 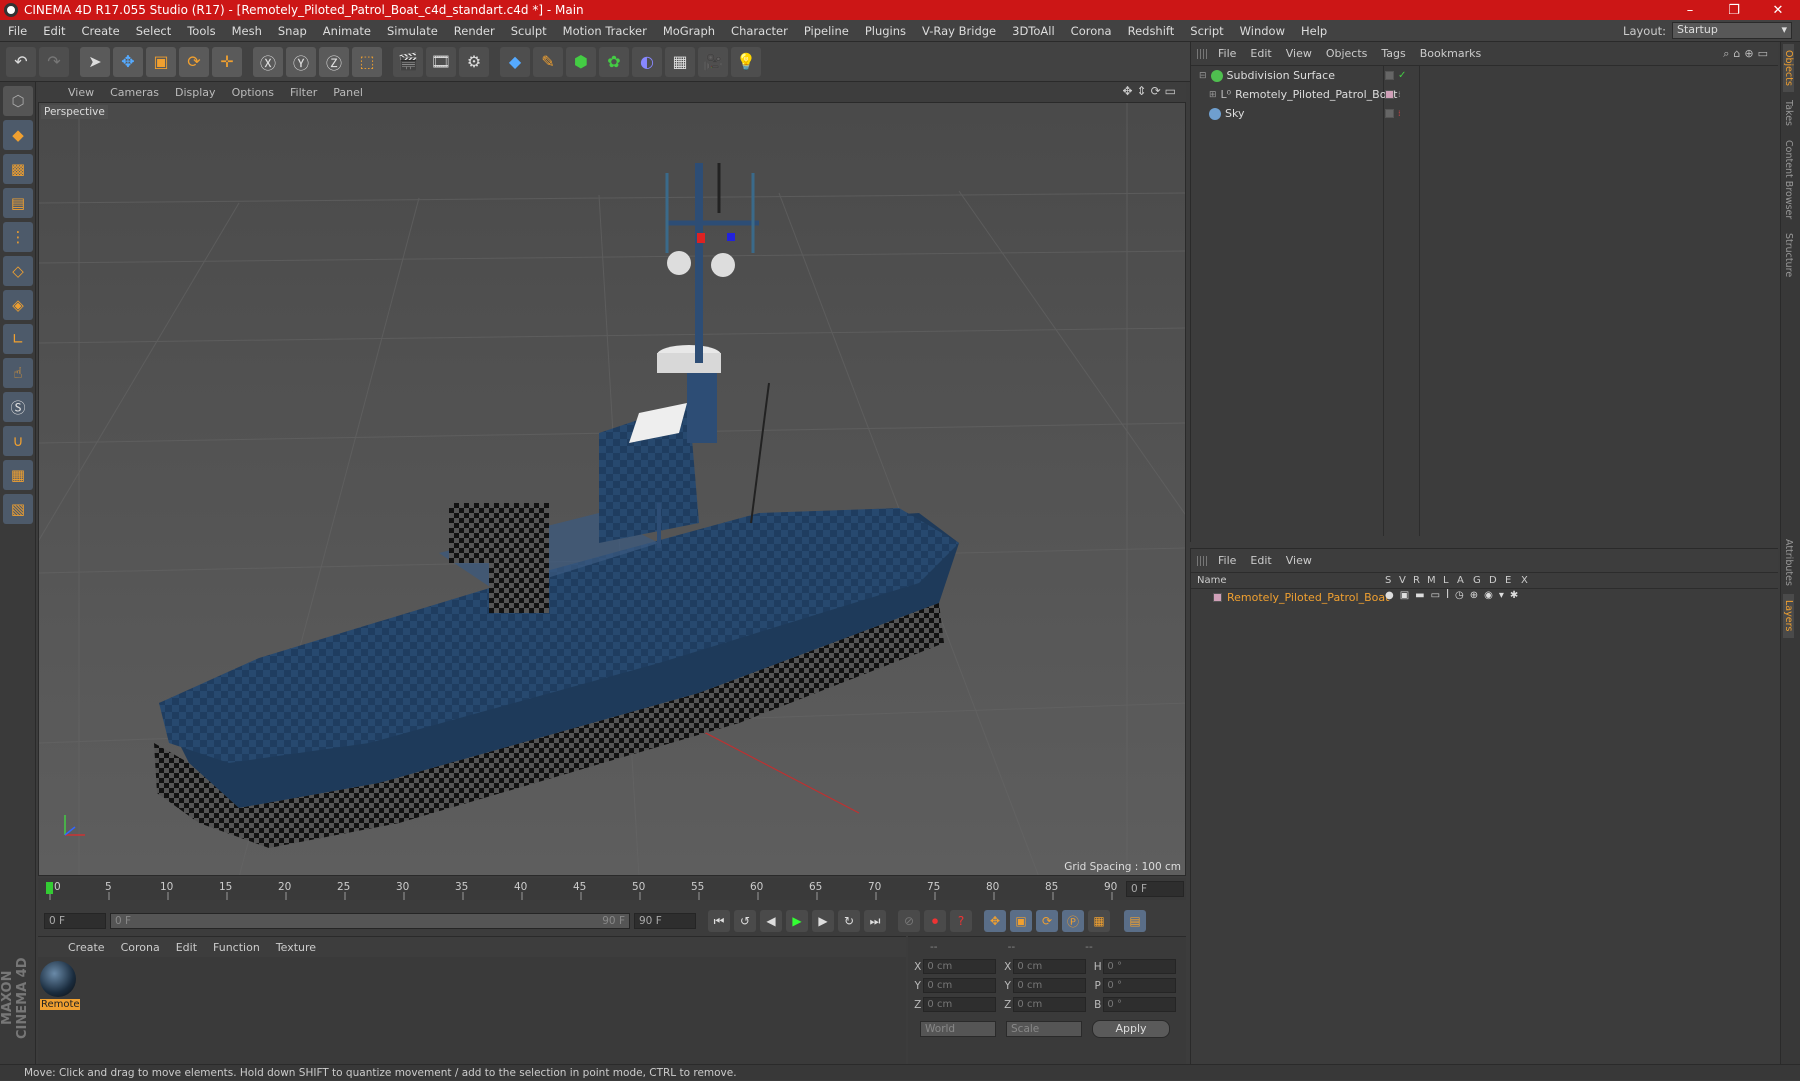 What do you see at coordinates (227, 61) in the screenshot?
I see `live-selection-icon: ✛` at bounding box center [227, 61].